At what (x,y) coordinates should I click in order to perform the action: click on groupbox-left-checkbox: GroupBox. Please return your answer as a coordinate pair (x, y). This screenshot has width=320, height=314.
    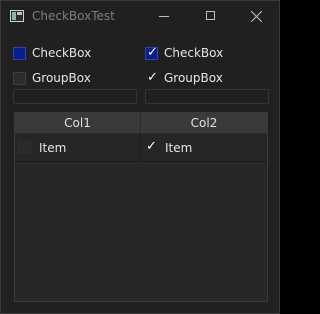
    Looking at the image, I should click on (52, 78).